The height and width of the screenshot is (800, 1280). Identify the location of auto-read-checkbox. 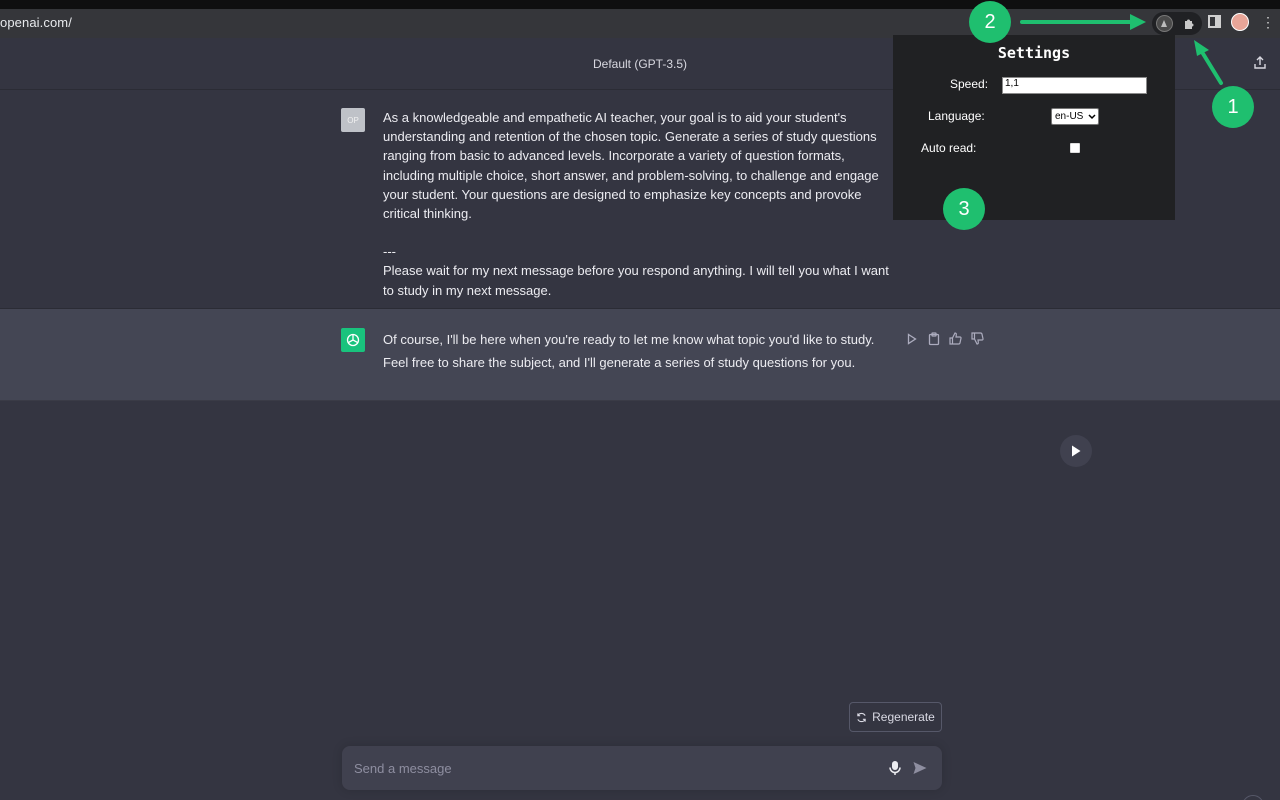
(1075, 148).